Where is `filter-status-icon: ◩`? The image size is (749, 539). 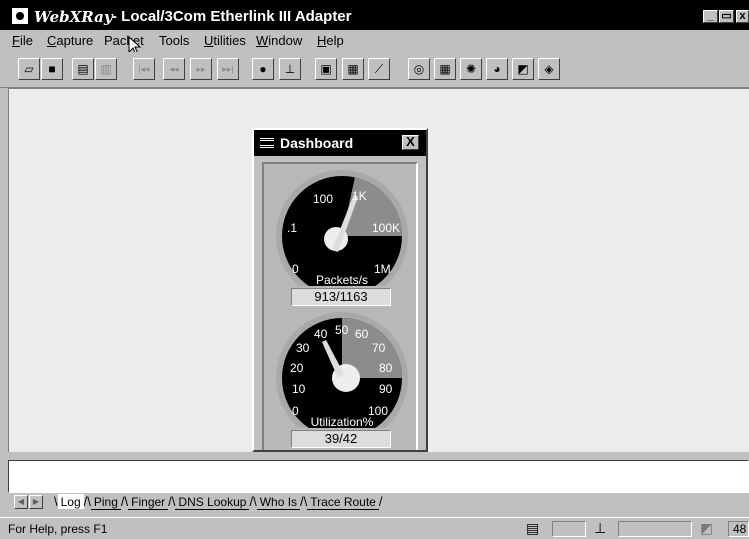 filter-status-icon: ◩ is located at coordinates (707, 528).